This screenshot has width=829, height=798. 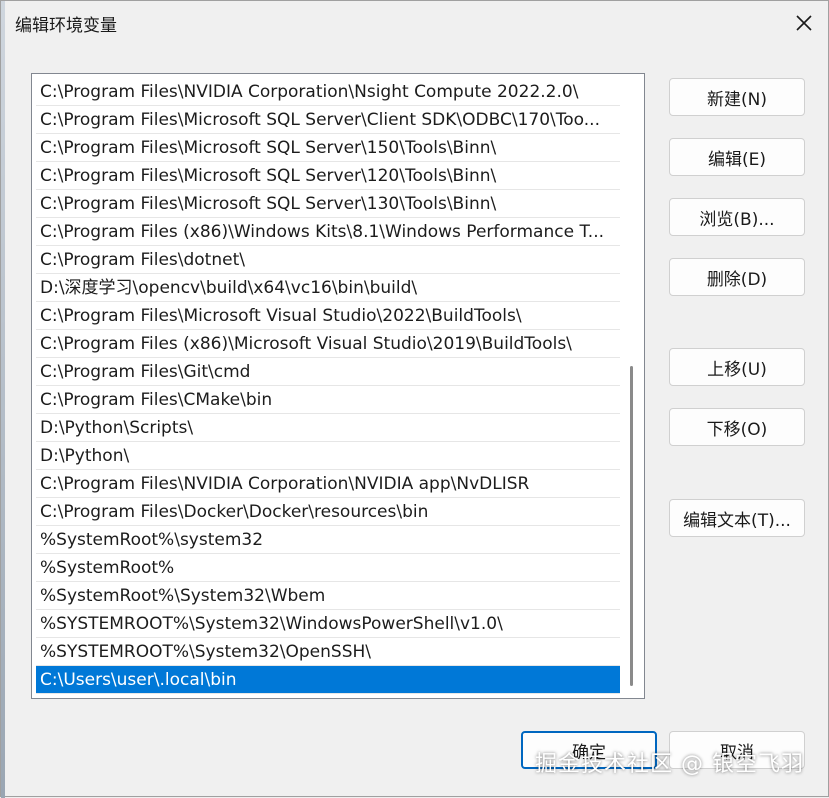 What do you see at coordinates (737, 97) in the screenshot?
I see `new-button: 新建(N)` at bounding box center [737, 97].